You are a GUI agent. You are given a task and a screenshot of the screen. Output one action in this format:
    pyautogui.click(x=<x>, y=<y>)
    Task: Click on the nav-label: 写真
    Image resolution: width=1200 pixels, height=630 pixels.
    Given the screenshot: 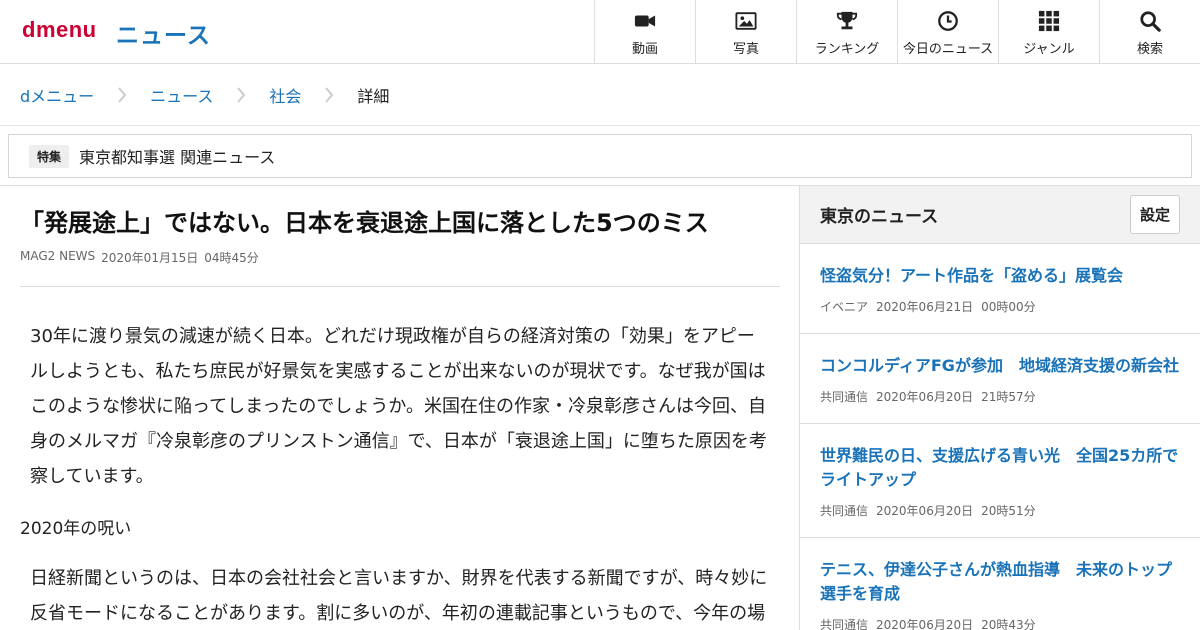 What is the action you would take?
    pyautogui.click(x=745, y=49)
    